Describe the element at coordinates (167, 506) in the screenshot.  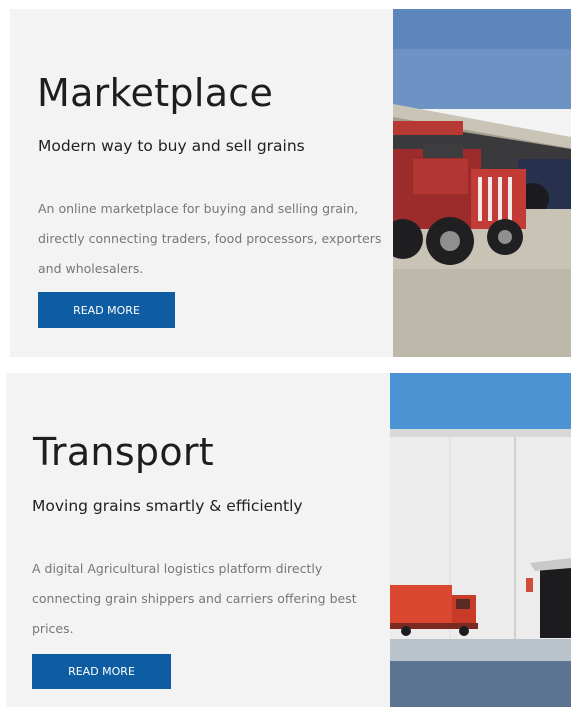
I see `transport-subtitle: Moving grains smartly & efficiently` at that location.